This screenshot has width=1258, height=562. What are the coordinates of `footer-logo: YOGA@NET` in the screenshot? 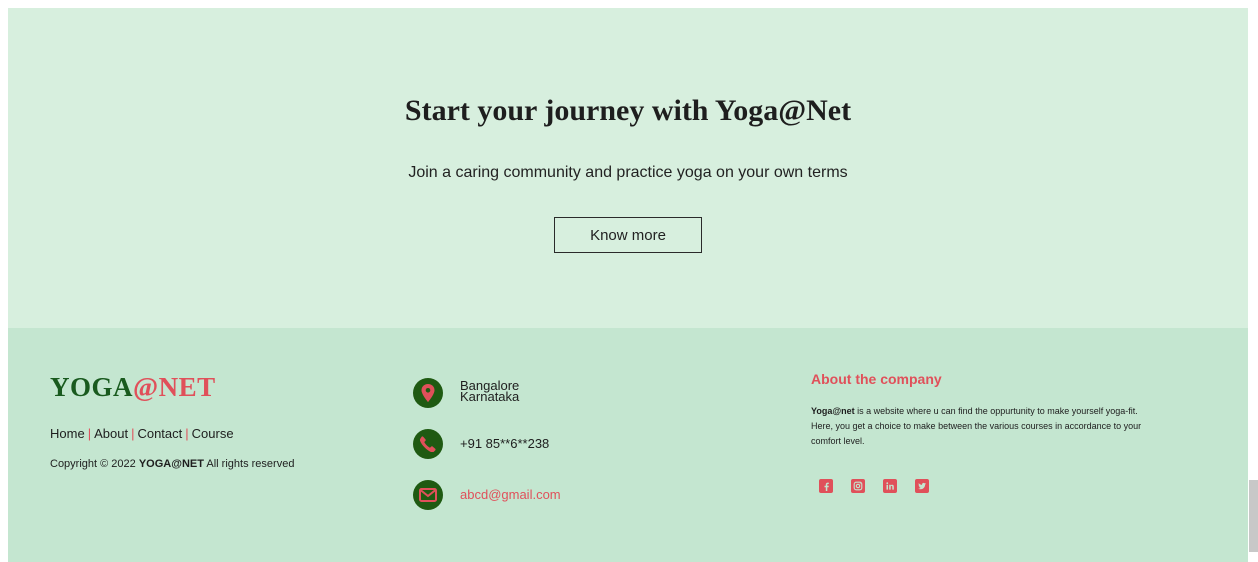 It's located at (133, 387).